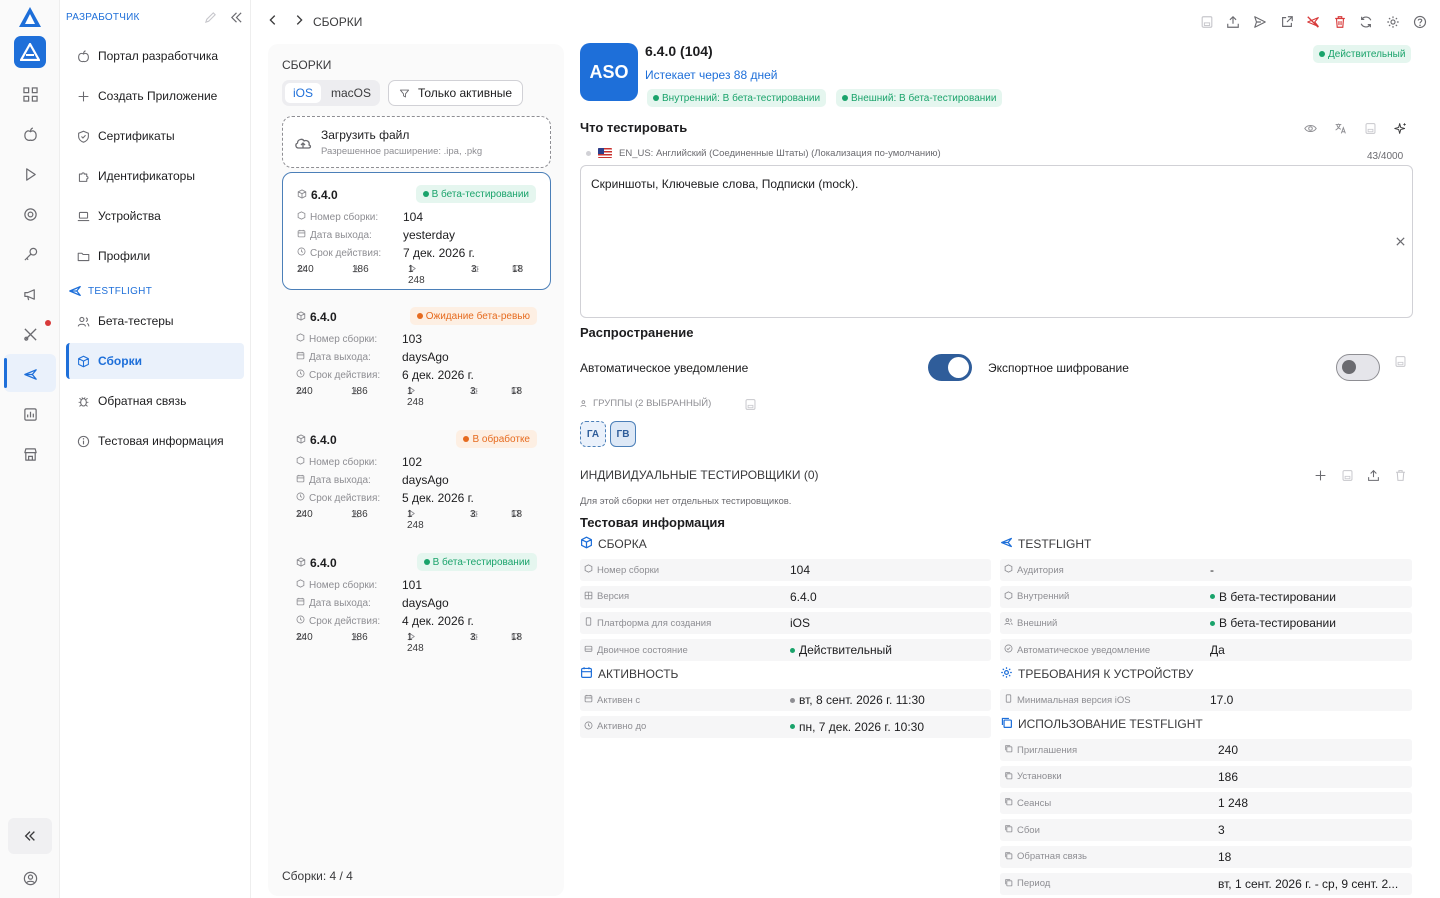 Image resolution: width=1440 pixels, height=898 pixels. Describe the element at coordinates (1010, 570) in the screenshot. I see `hash-icon` at that location.